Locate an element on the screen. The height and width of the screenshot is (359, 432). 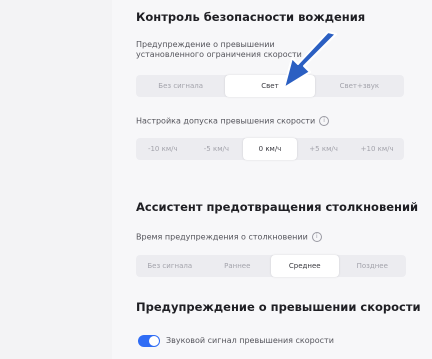
toggle-knob is located at coordinates (154, 341).